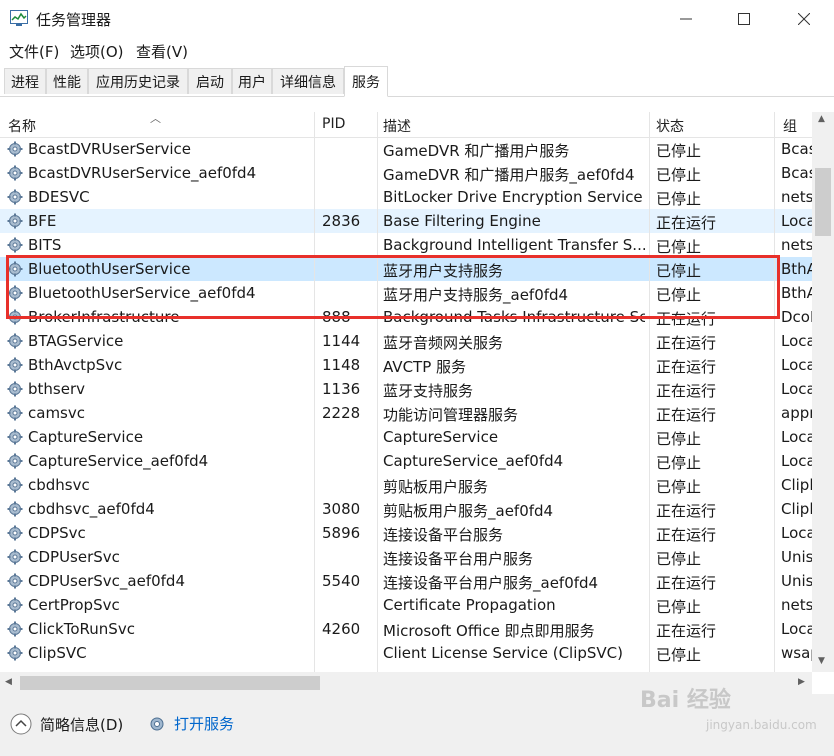 The height and width of the screenshot is (756, 834). What do you see at coordinates (56, 413) in the screenshot?
I see `service-name: camsvc` at bounding box center [56, 413].